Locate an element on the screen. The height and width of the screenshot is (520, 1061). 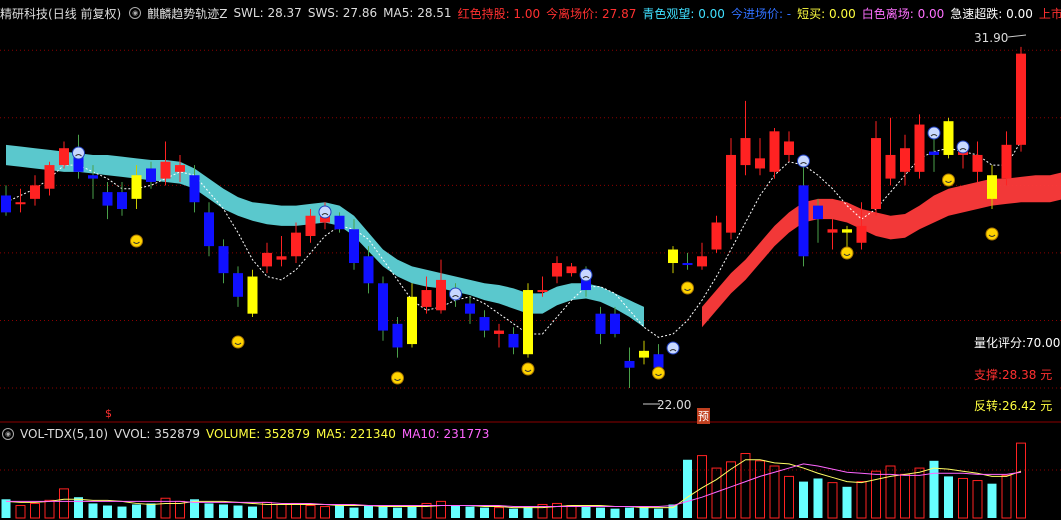
forecast-tag: 预 is located at coordinates (703, 416).